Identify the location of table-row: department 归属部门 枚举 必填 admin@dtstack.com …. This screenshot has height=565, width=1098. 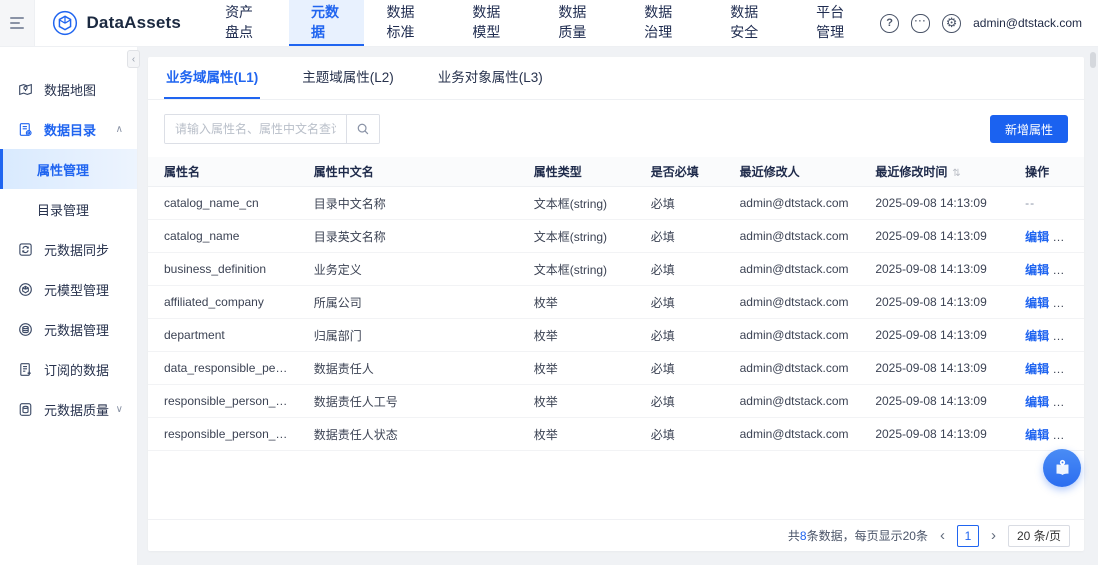
(616, 335).